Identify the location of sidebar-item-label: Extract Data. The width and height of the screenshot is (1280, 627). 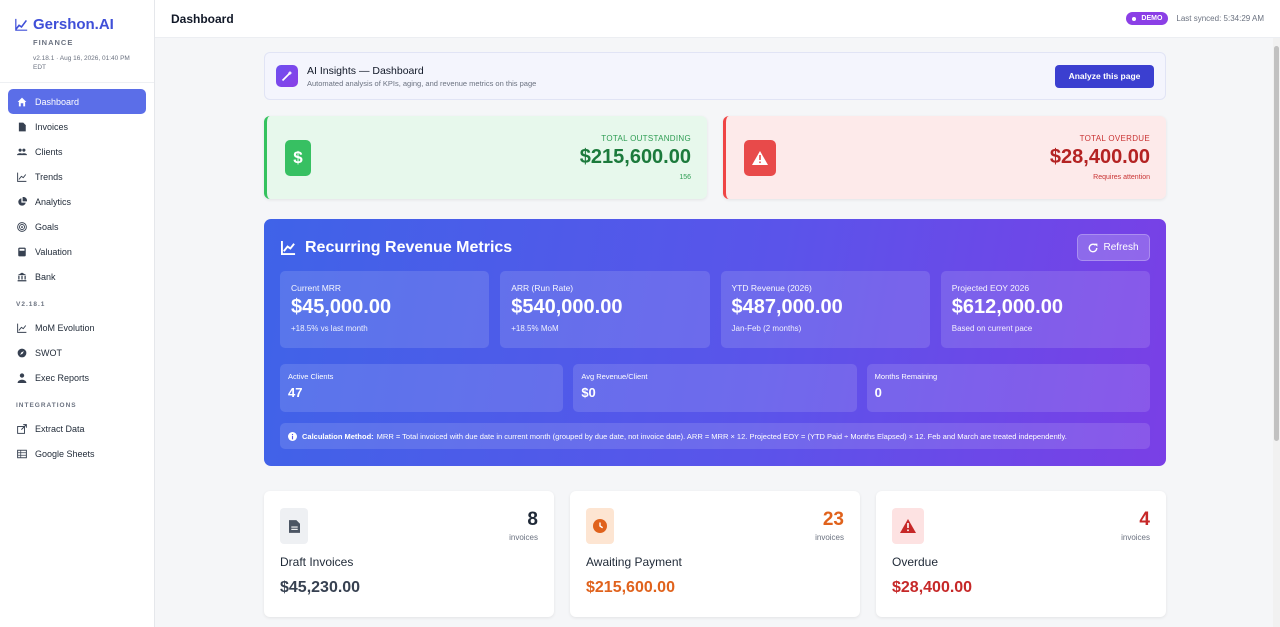
(60, 428).